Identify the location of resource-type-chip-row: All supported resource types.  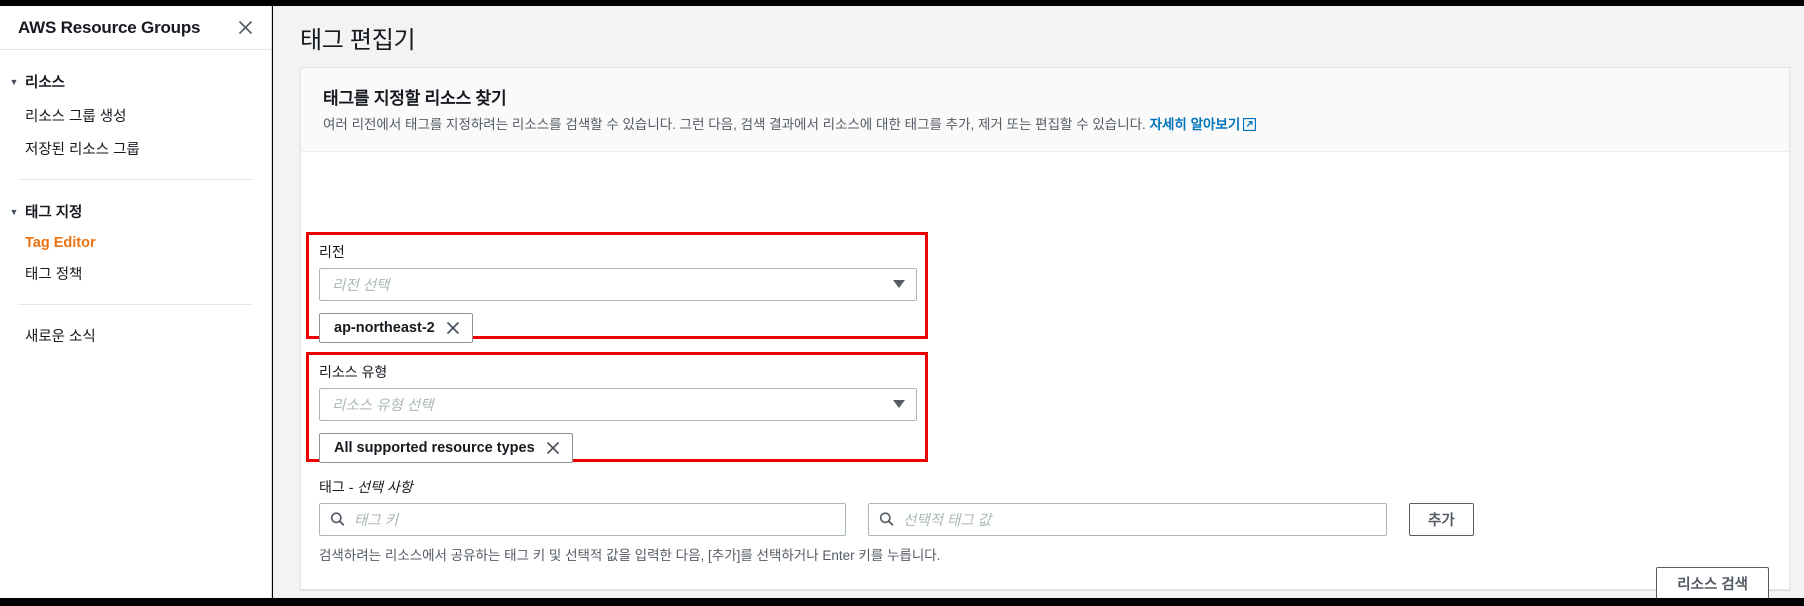
(618, 447).